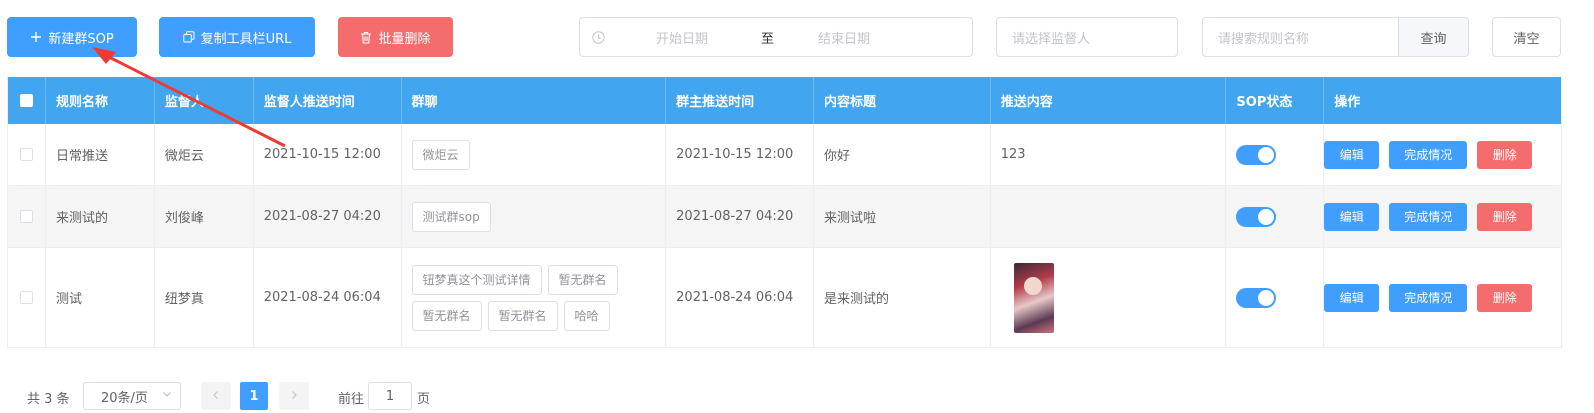 This screenshot has height=413, width=1594. Describe the element at coordinates (124, 398) in the screenshot. I see `page-size-value: 20条/页` at that location.